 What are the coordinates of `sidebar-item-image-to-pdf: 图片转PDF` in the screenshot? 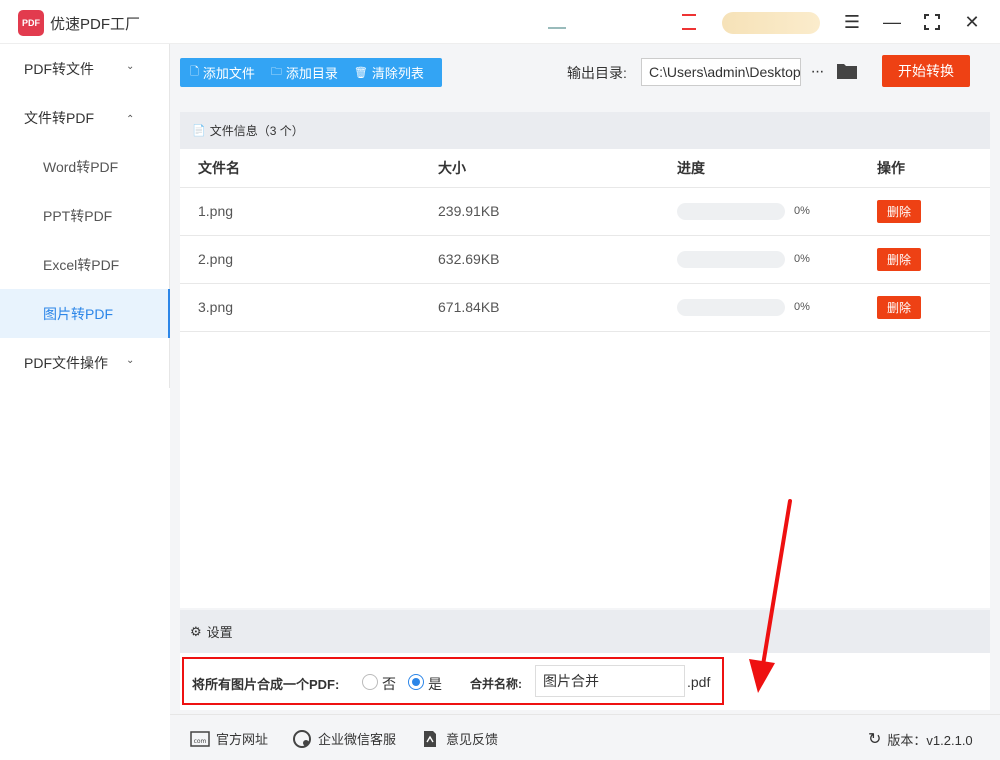 It's located at (85, 313).